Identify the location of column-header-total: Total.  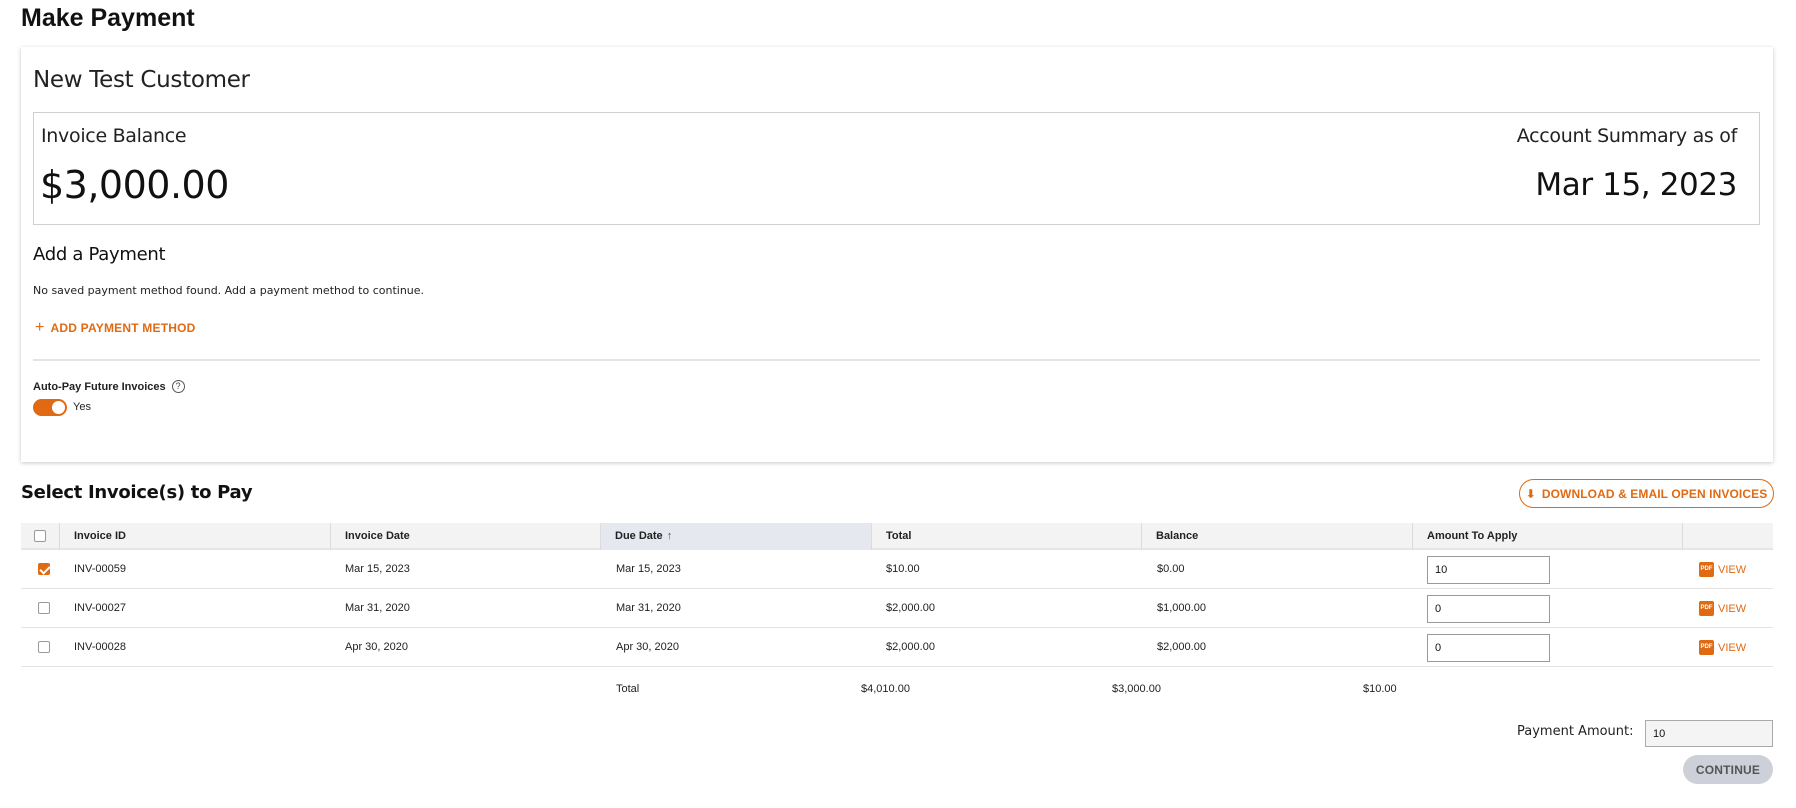
(1006, 536).